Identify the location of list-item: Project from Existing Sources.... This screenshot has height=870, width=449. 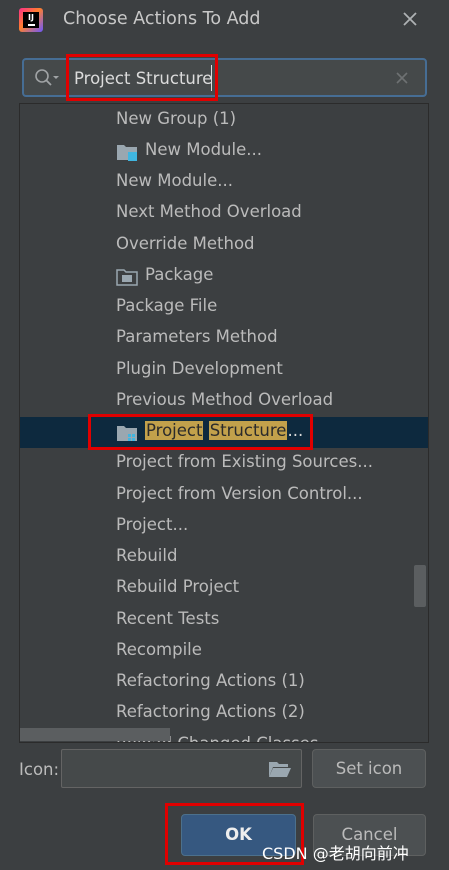
(224, 463).